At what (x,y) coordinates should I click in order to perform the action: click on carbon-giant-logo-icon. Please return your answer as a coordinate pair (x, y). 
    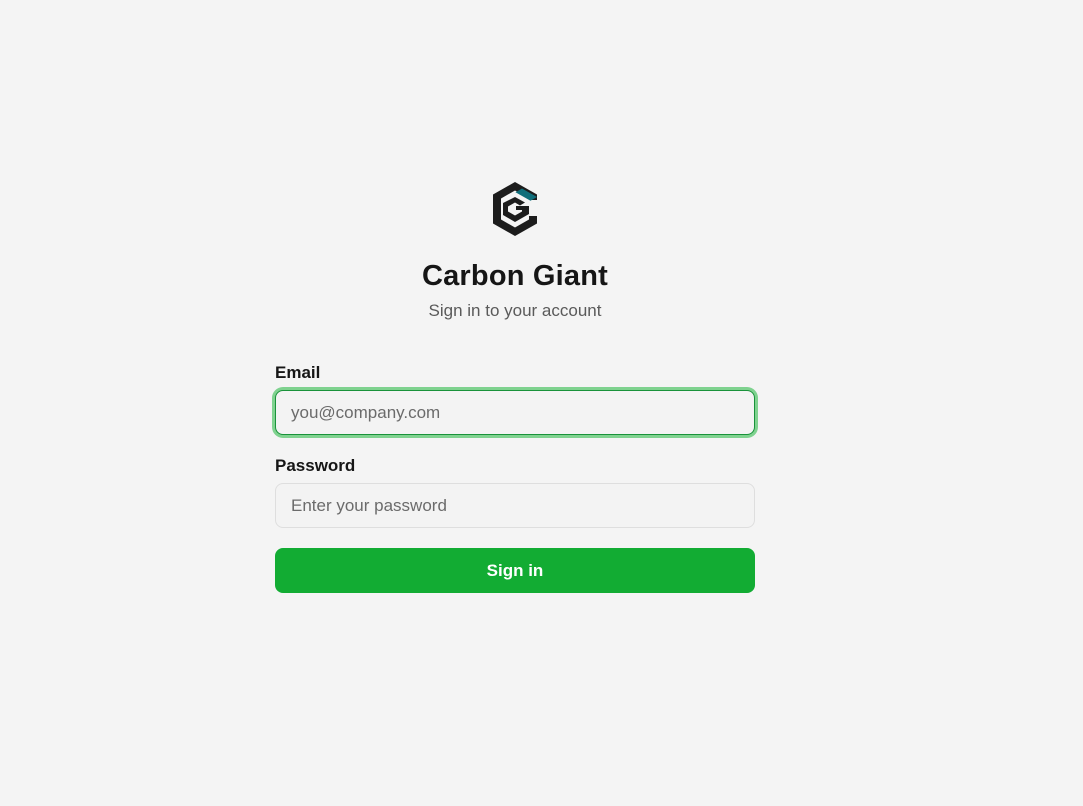
    Looking at the image, I should click on (515, 209).